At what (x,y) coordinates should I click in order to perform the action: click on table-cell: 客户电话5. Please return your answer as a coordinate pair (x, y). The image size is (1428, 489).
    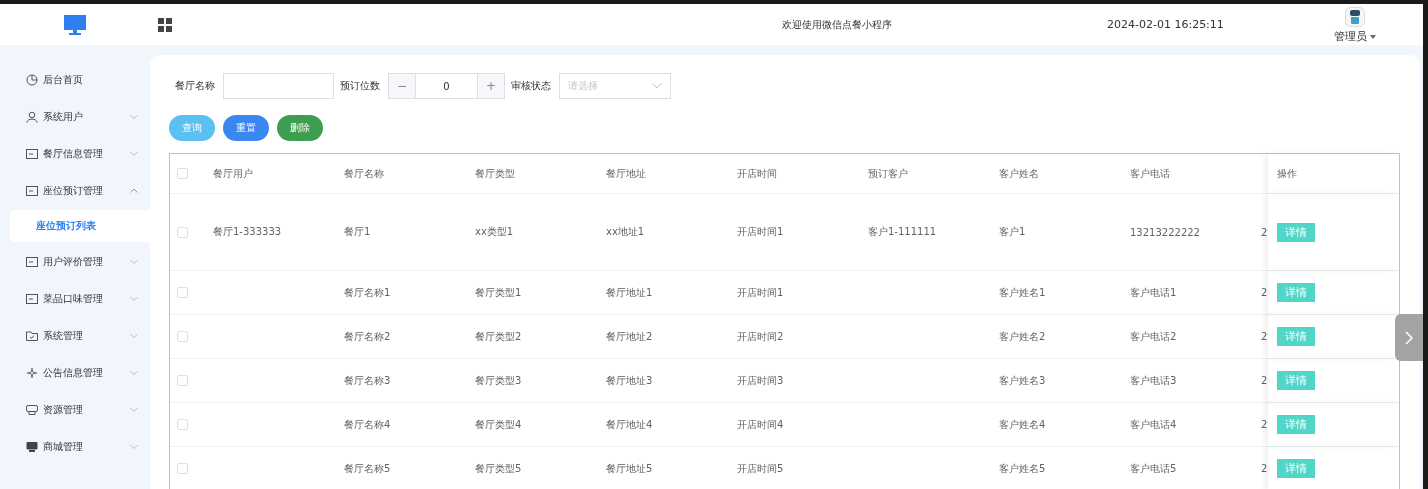
    Looking at the image, I should click on (1153, 468).